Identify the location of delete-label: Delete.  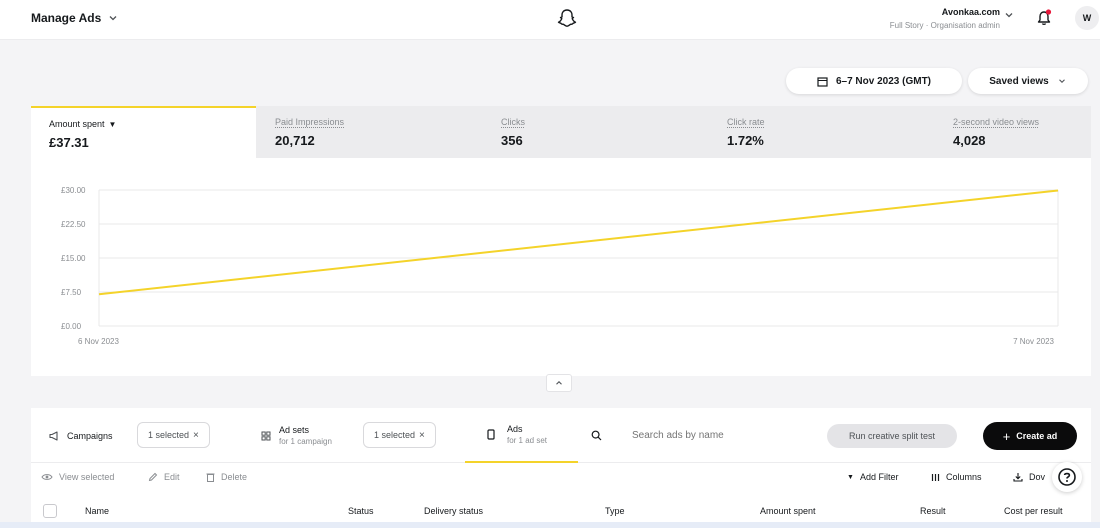
(234, 477).